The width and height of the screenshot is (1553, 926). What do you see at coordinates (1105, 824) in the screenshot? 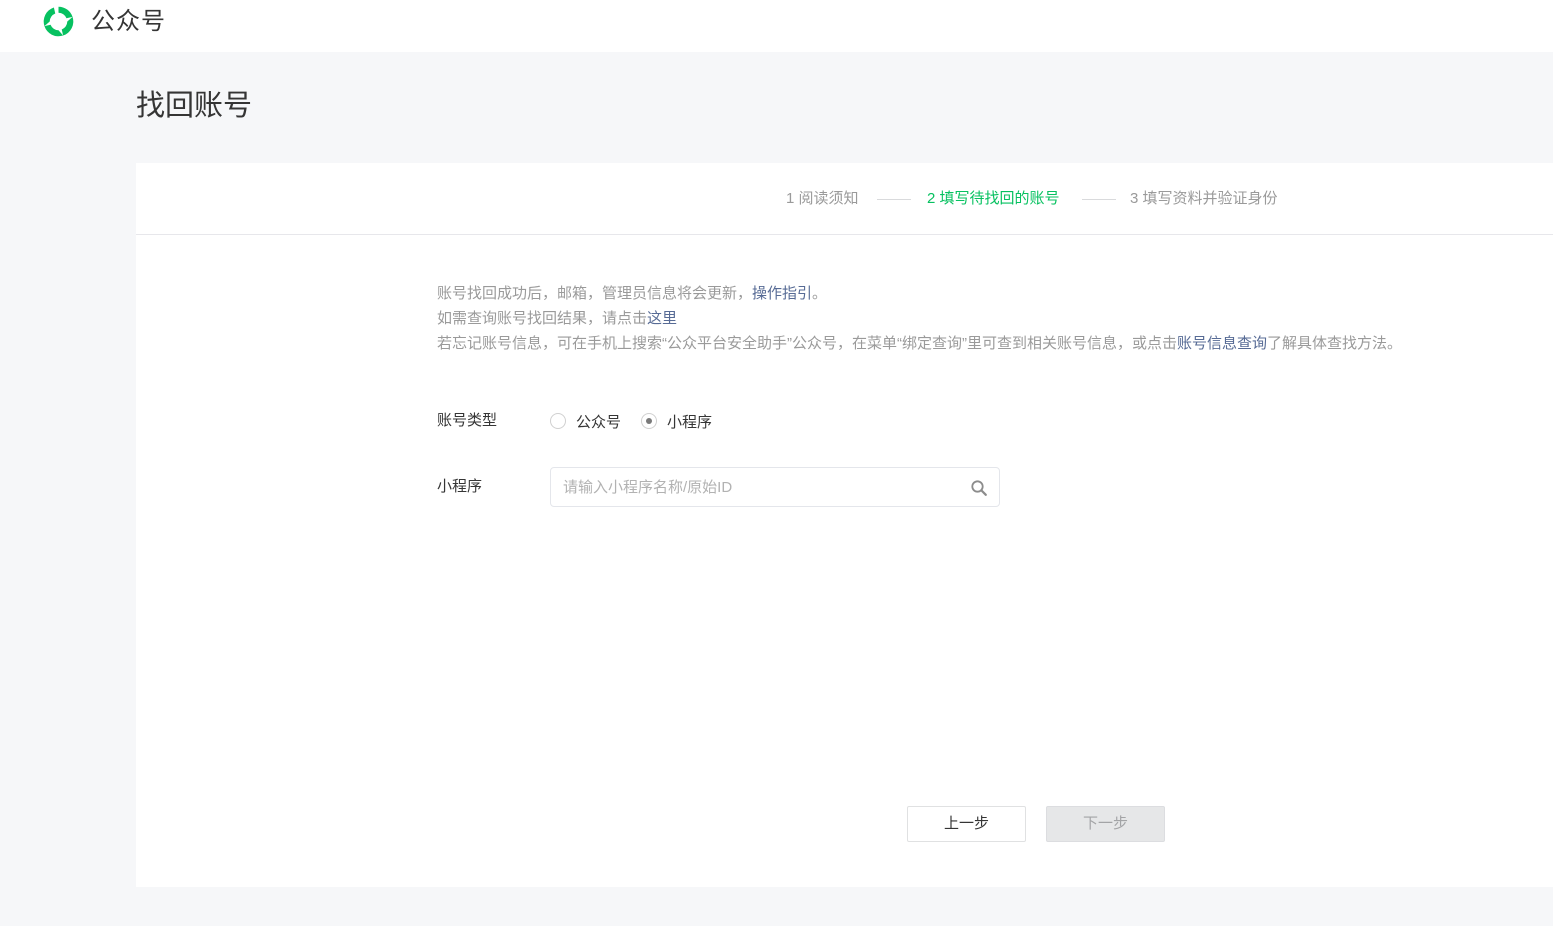
I see `next-step-button: 下一步` at bounding box center [1105, 824].